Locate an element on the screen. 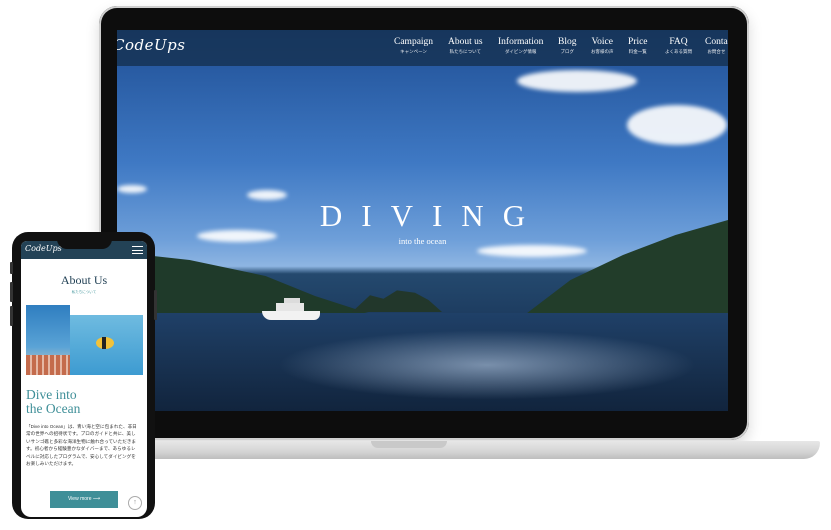 The width and height of the screenshot is (831, 530). nav-campaign: Campaign キャンペーン is located at coordinates (413, 46).